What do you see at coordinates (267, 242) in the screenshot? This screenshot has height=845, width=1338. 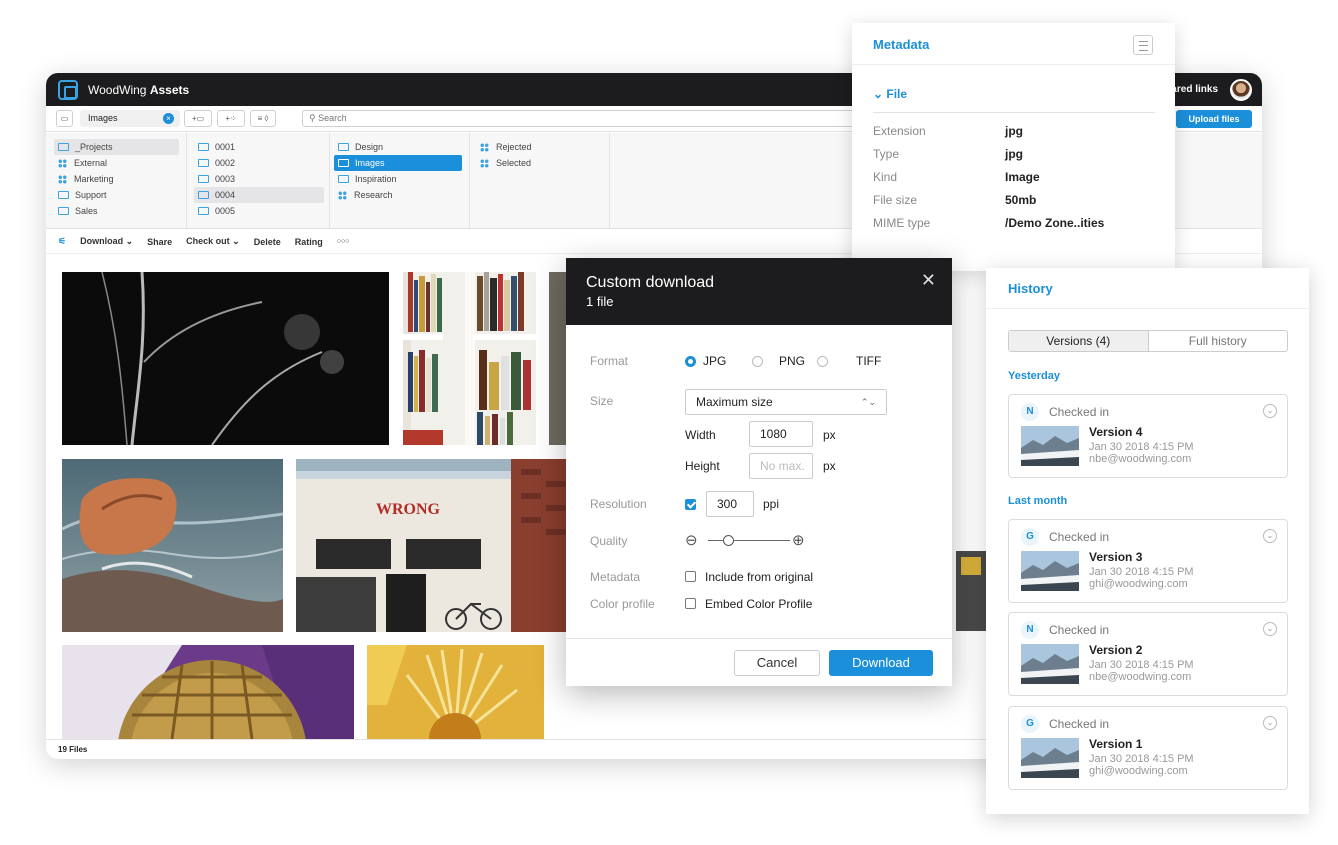 I see `delete-button: Delete` at bounding box center [267, 242].